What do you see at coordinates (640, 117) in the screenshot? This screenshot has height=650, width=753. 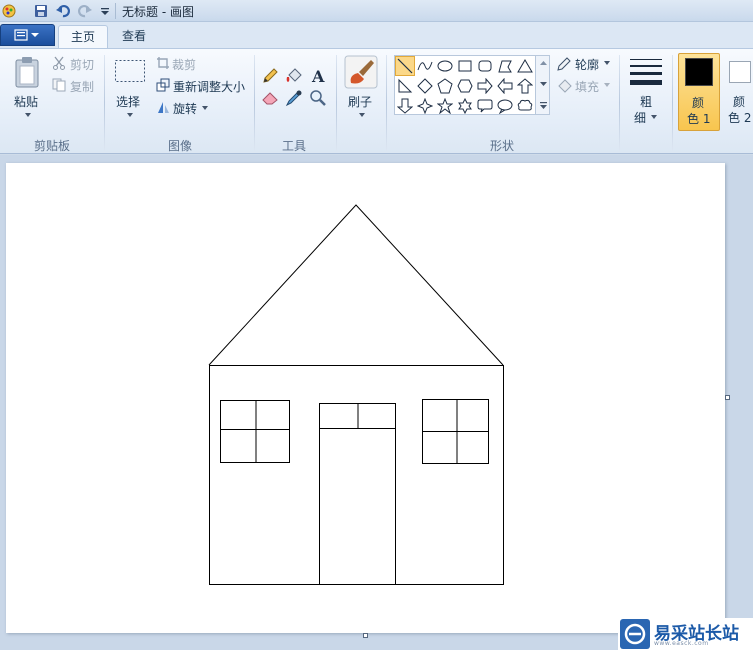 I see `size-label-bottom: 细` at bounding box center [640, 117].